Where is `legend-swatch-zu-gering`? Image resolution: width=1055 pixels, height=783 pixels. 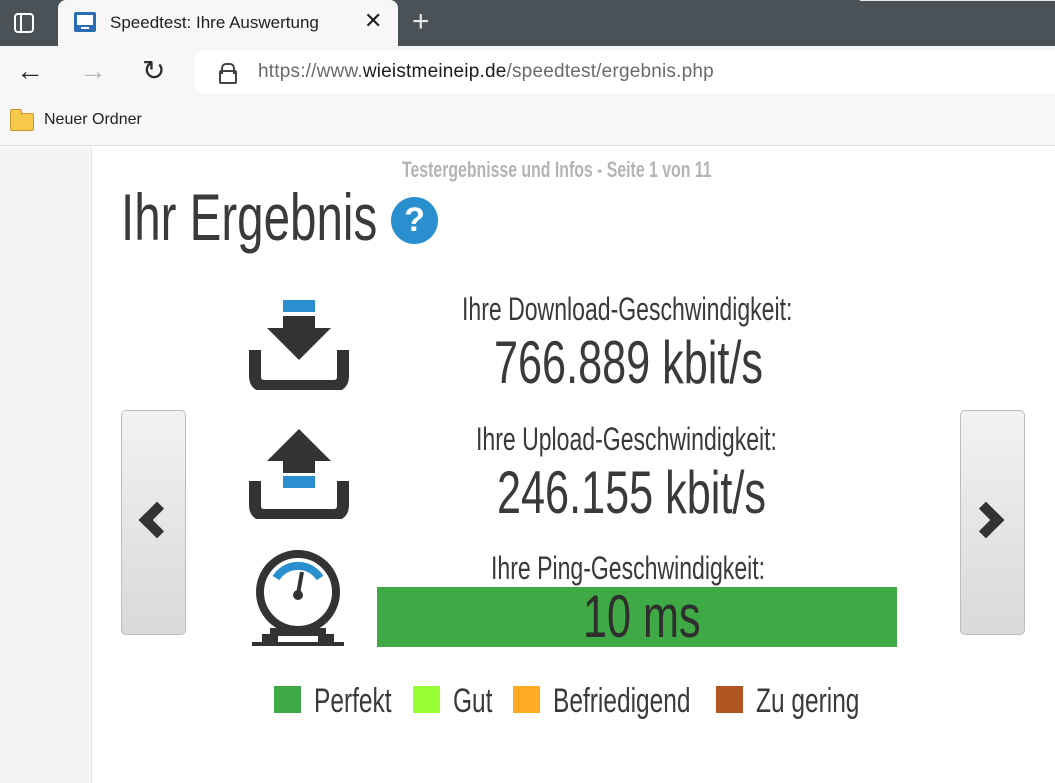 legend-swatch-zu-gering is located at coordinates (729, 699).